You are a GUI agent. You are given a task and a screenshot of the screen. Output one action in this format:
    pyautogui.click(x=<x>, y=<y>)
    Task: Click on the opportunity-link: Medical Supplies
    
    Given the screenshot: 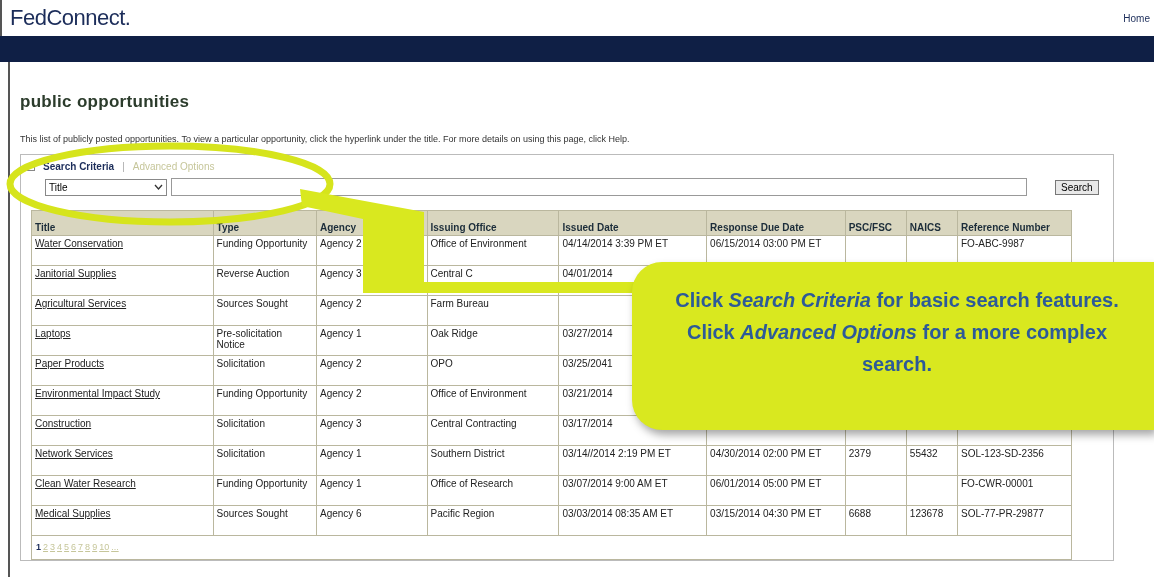 What is the action you would take?
    pyautogui.click(x=73, y=513)
    